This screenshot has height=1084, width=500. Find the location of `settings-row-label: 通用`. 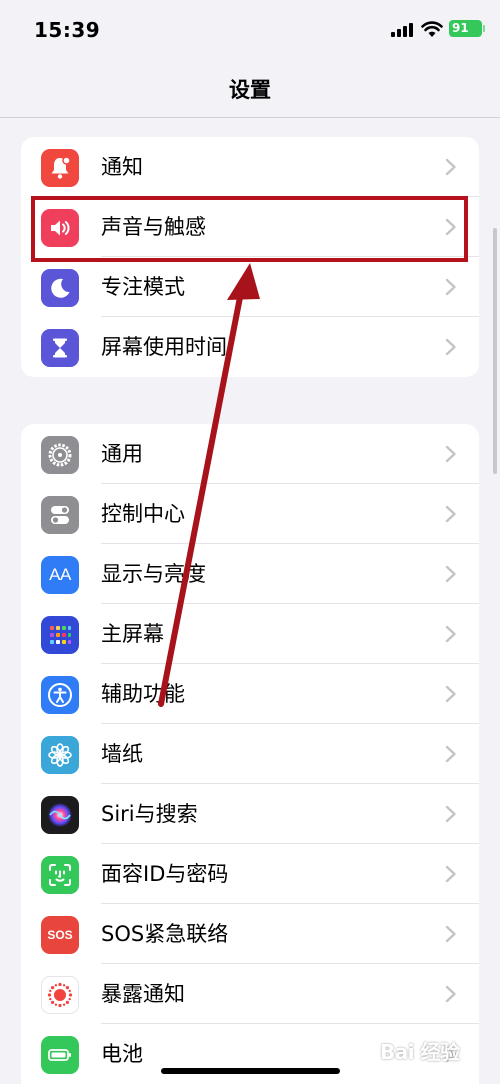

settings-row-label: 通用 is located at coordinates (122, 454).